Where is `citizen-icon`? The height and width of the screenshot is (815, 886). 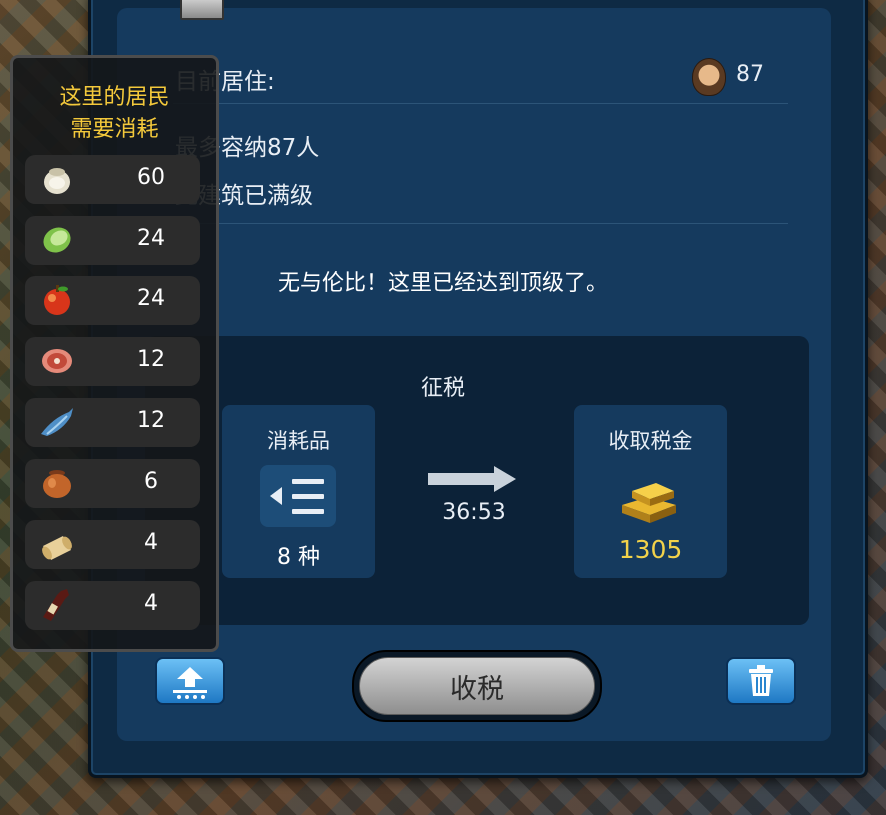 citizen-icon is located at coordinates (709, 77).